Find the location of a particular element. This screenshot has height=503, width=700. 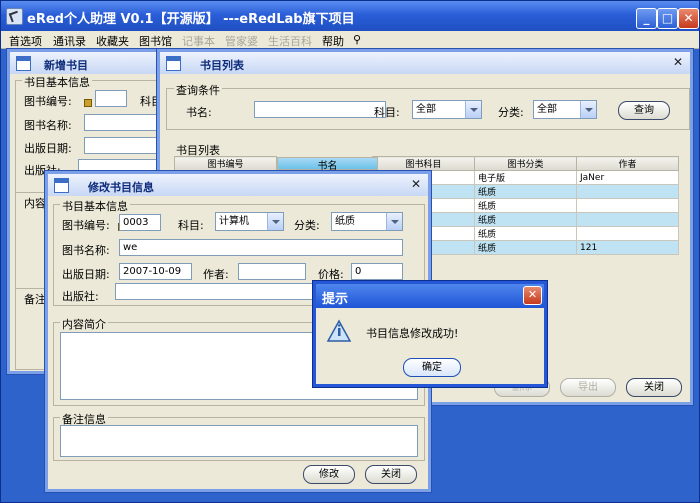

dialog-close-icon: ✕ is located at coordinates (532, 295).